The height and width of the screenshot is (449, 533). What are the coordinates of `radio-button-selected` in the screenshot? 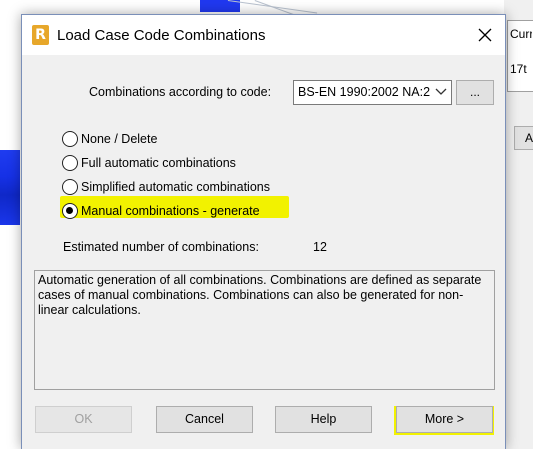 It's located at (70, 211).